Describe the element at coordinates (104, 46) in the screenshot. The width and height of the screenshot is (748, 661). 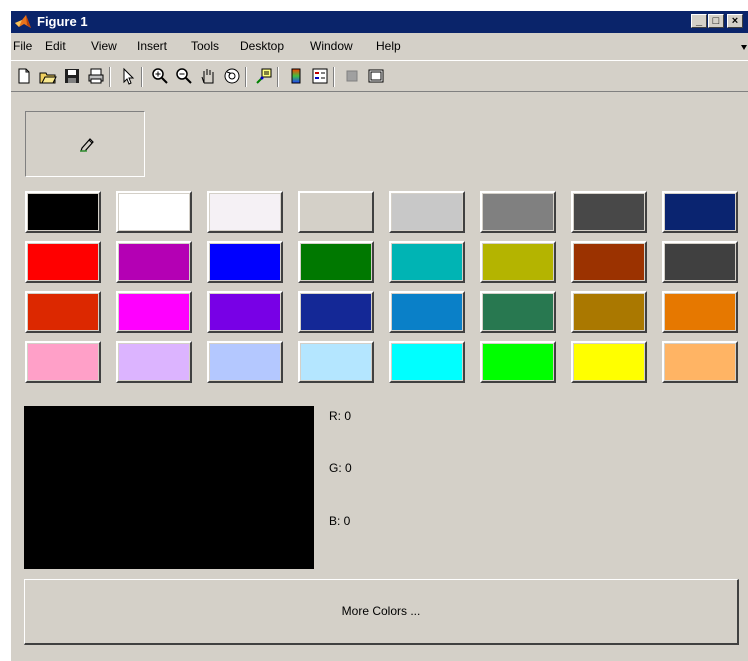
I see `menu-view: View` at that location.